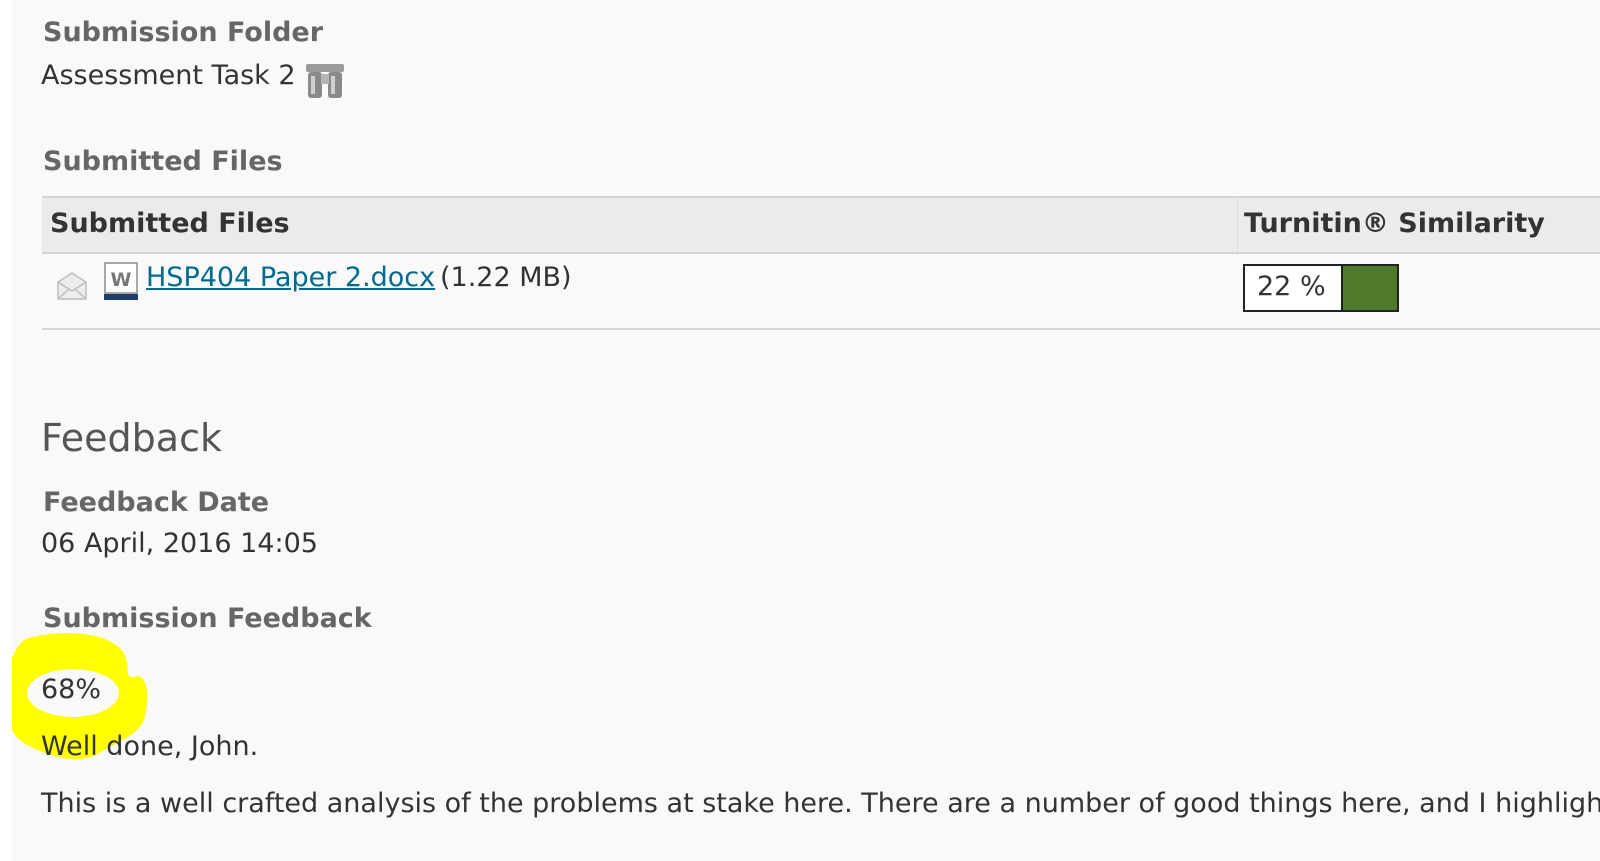 The image size is (1600, 861). Describe the element at coordinates (168, 75) in the screenshot. I see `submission-folder-value: Assessment Task 2` at that location.